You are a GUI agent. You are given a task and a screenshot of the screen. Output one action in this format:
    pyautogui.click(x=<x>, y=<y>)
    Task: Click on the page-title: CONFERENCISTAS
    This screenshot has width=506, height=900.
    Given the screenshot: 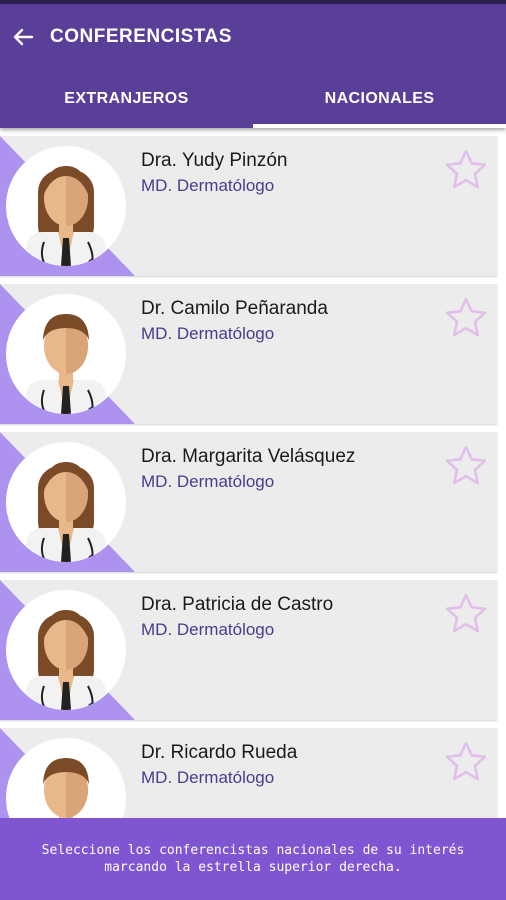 What is the action you would take?
    pyautogui.click(x=141, y=36)
    